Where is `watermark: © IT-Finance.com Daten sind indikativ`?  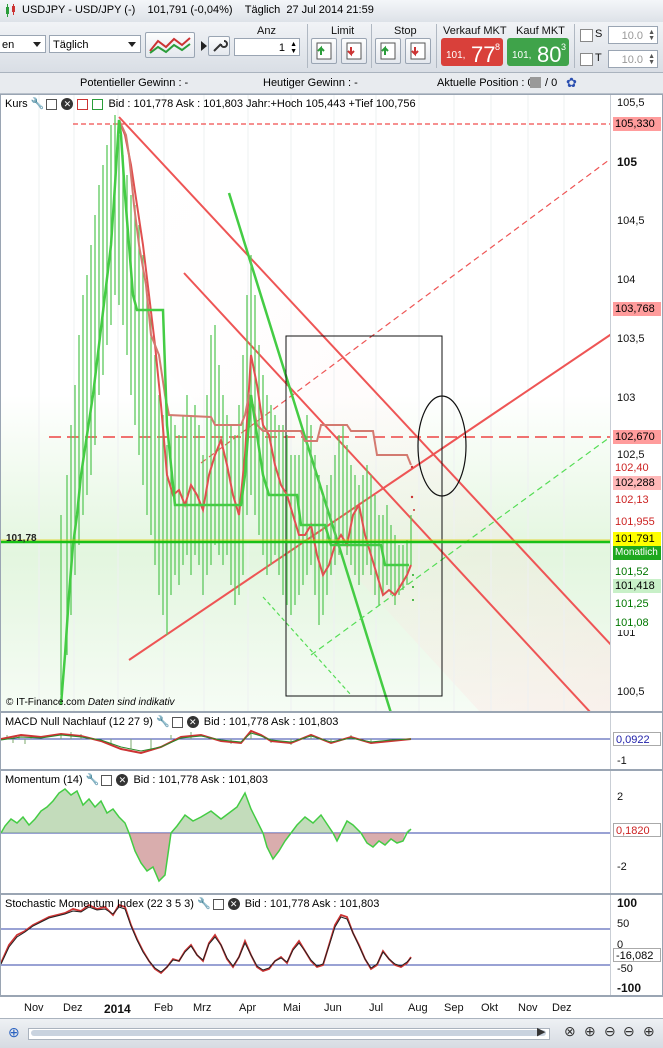
watermark: © IT-Finance.com Daten sind indikativ is located at coordinates (90, 702).